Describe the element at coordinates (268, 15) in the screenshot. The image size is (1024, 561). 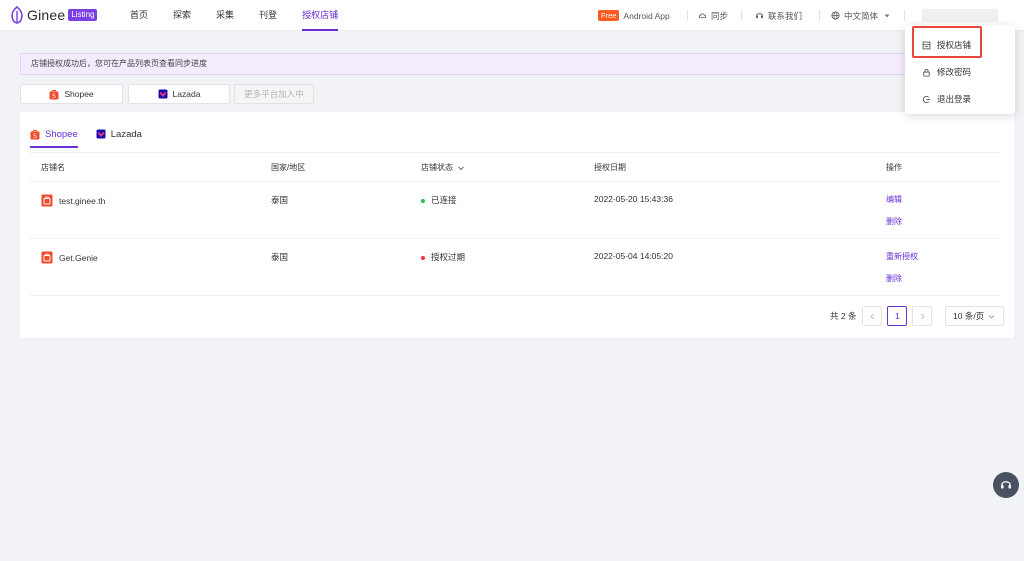
I see `nav-publish: 刊登` at that location.